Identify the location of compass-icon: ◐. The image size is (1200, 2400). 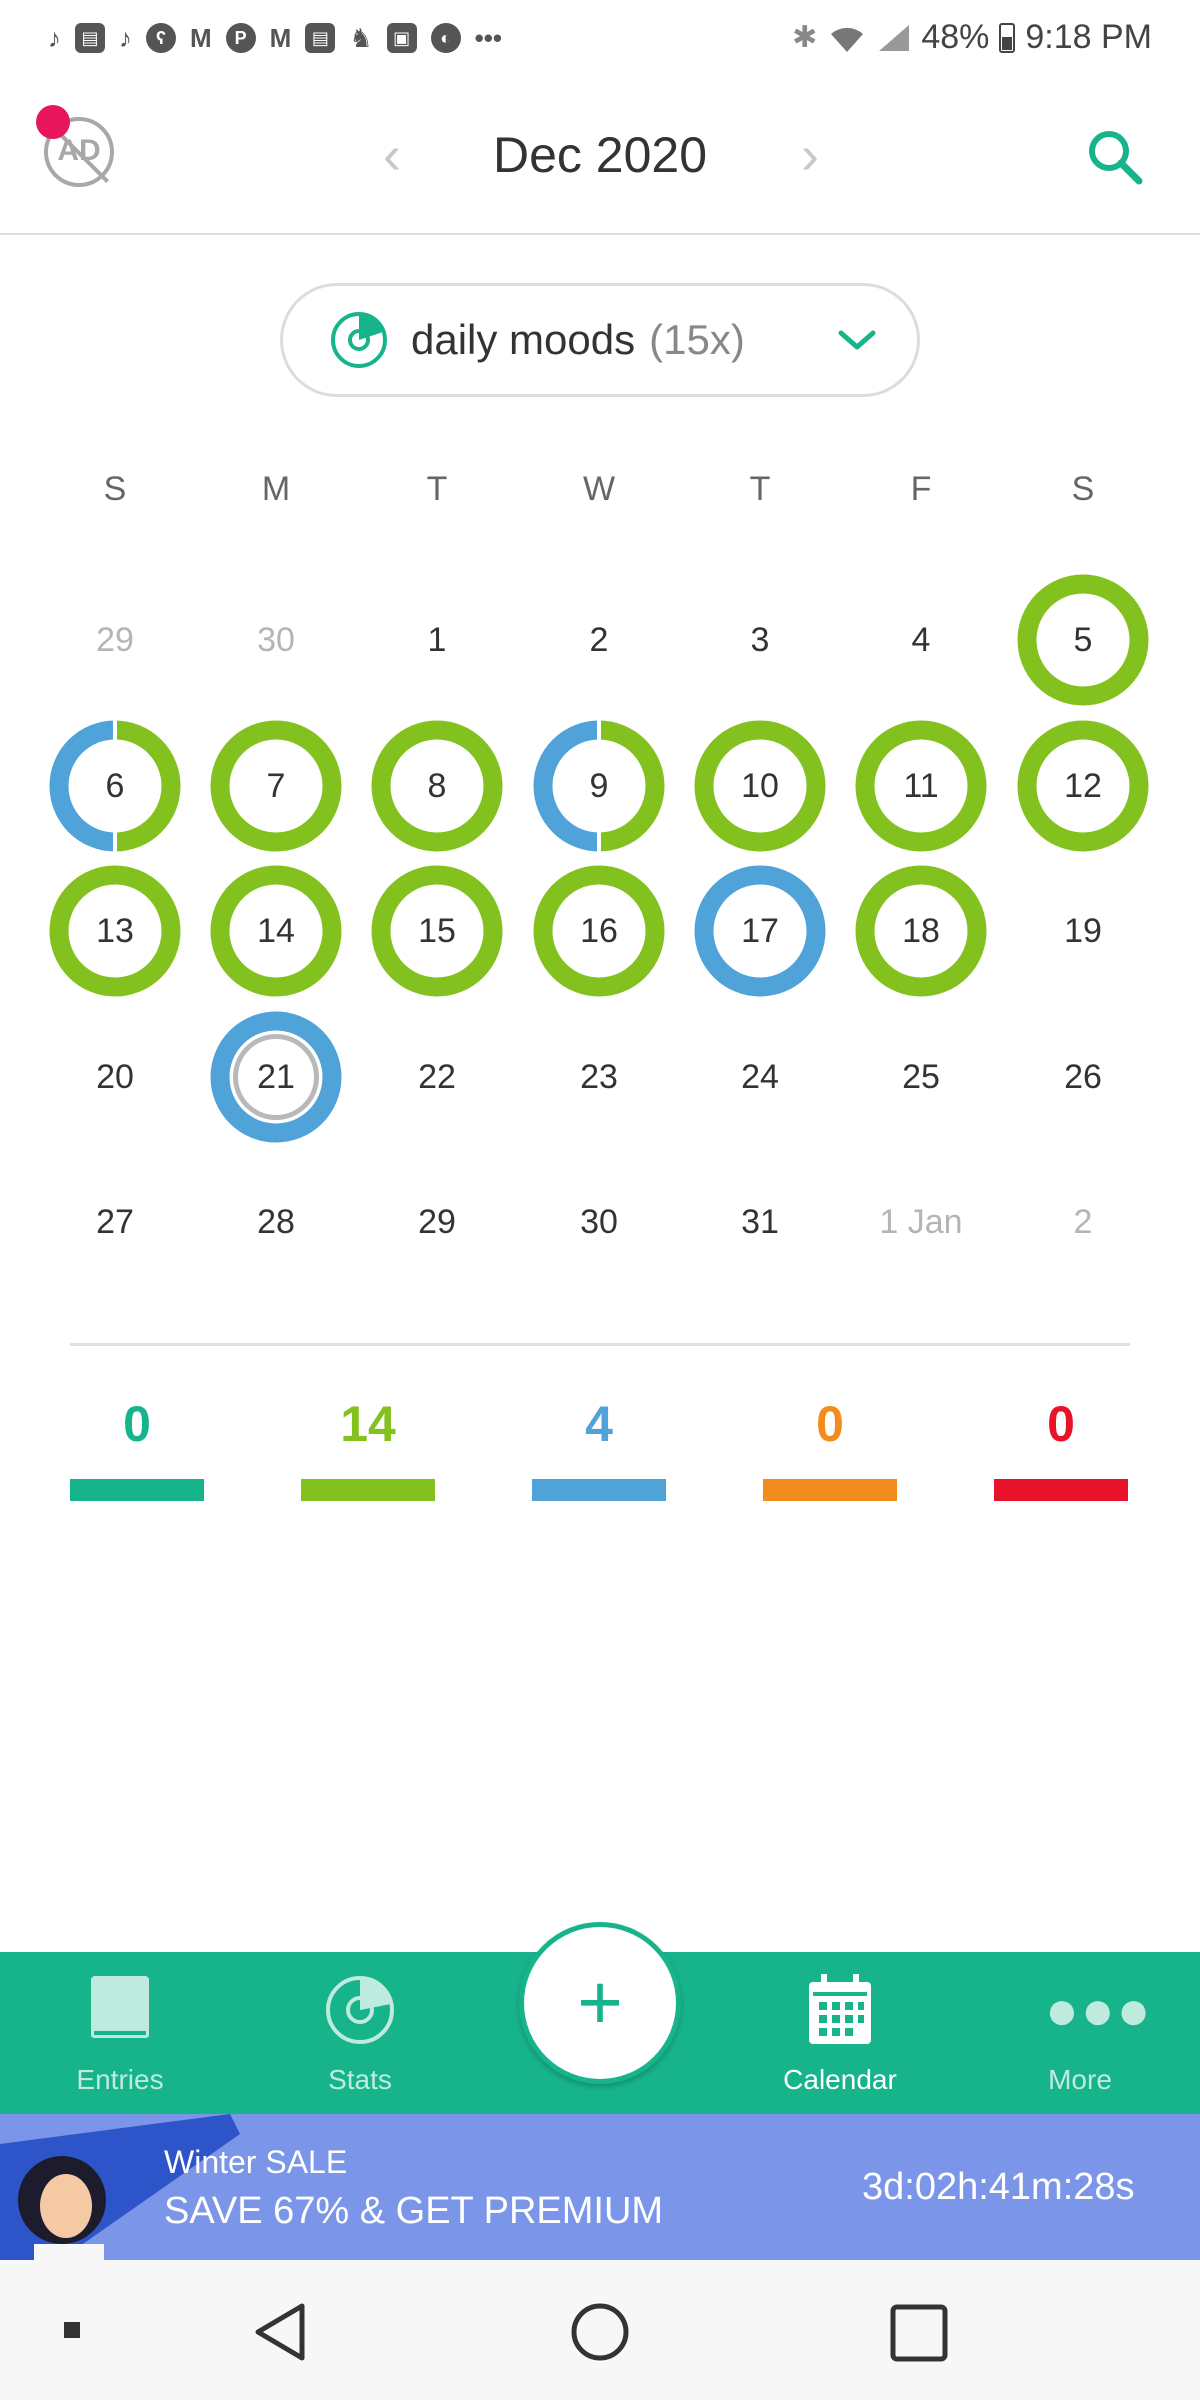
(445, 37).